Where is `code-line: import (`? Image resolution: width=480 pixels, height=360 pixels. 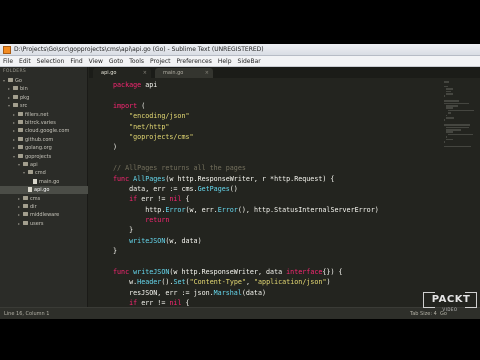 code-line: import ( is located at coordinates (278, 106).